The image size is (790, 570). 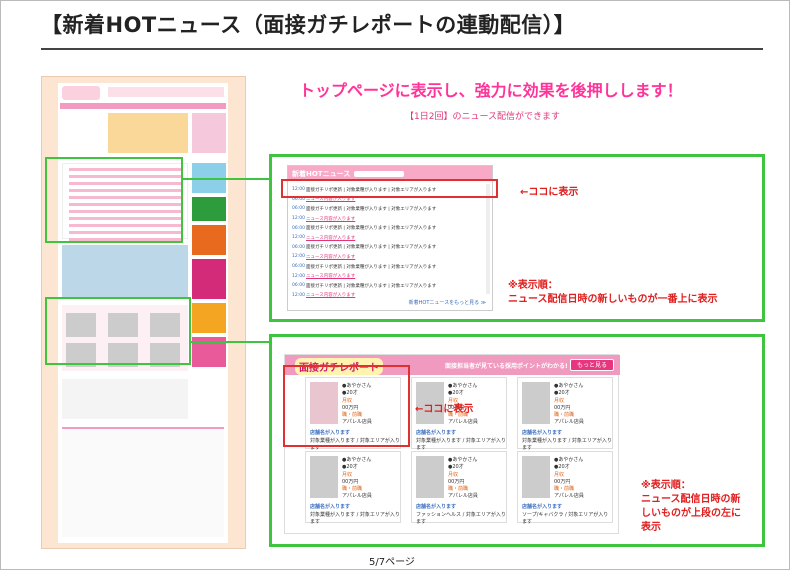 What do you see at coordinates (461, 518) in the screenshot?
I see `gachi-card-area: ファッションヘルス / 対象エリアが入ります` at bounding box center [461, 518].